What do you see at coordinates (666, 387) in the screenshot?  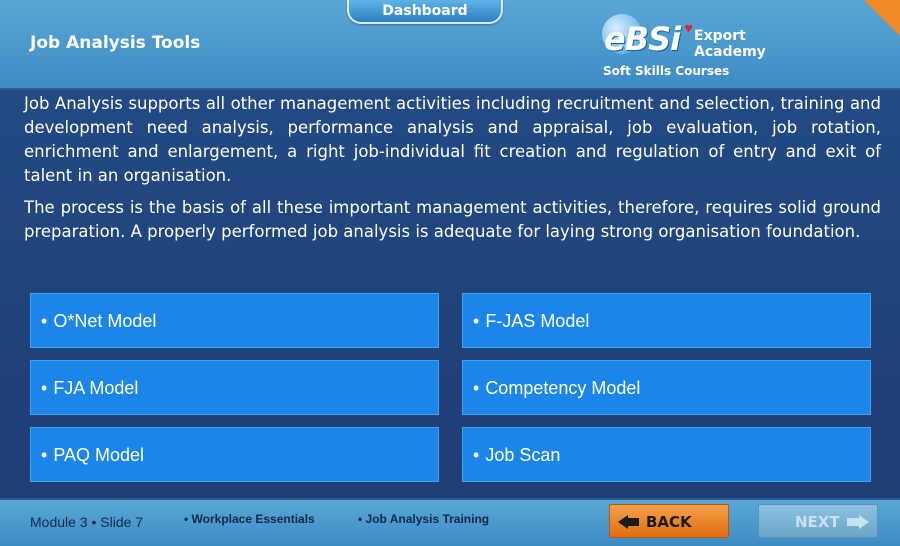 I see `model-button-competency: • Competency Model` at bounding box center [666, 387].